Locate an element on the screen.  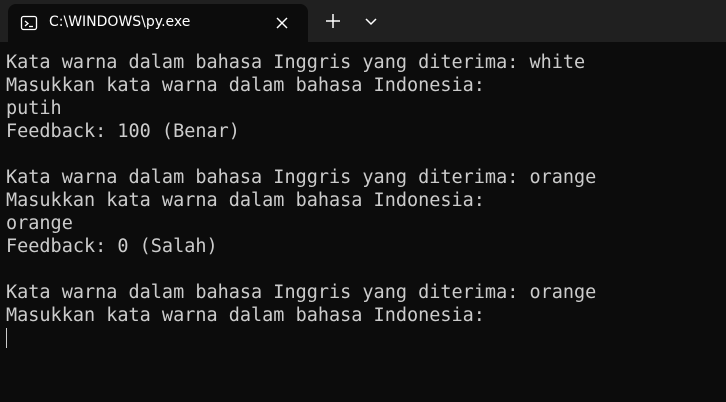
console-line: putih is located at coordinates (34, 108).